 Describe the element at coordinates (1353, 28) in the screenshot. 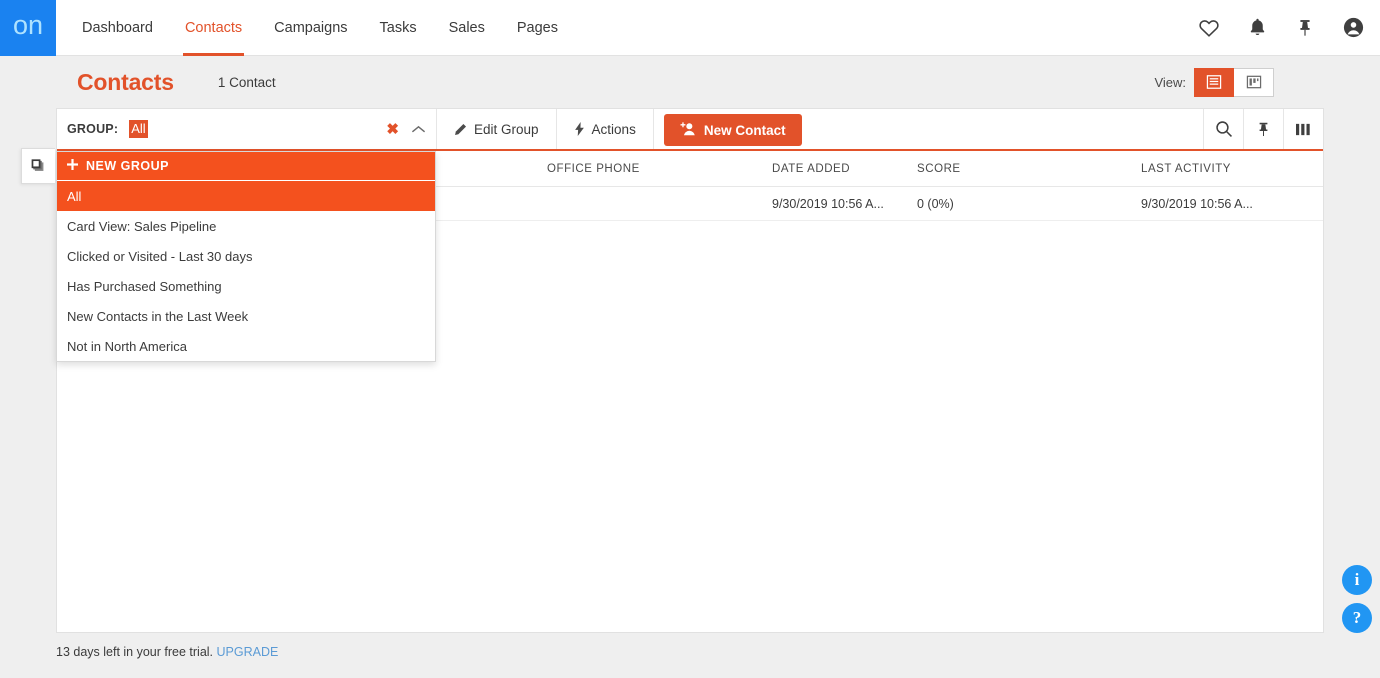

I see `account-icon` at that location.